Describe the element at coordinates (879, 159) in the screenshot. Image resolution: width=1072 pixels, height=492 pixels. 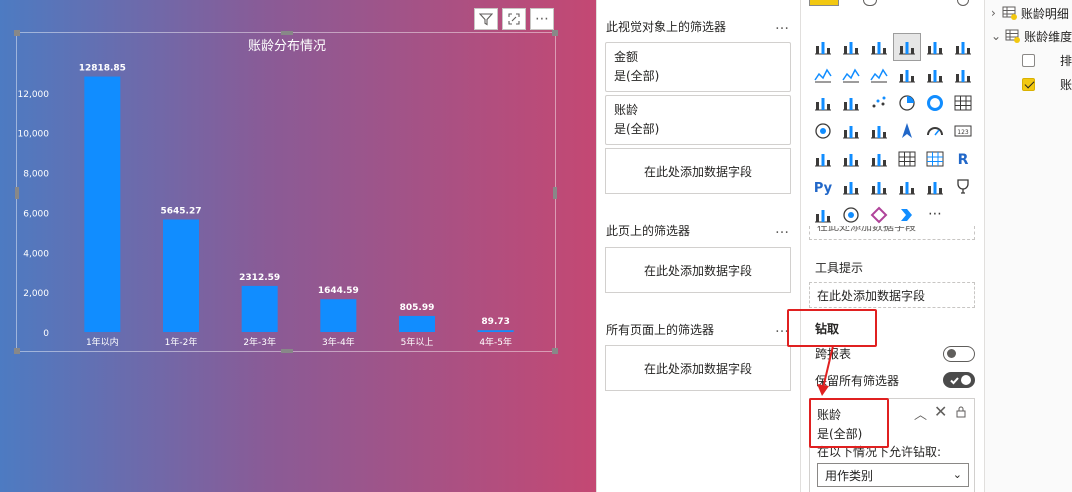
I see `slicer-icon` at that location.